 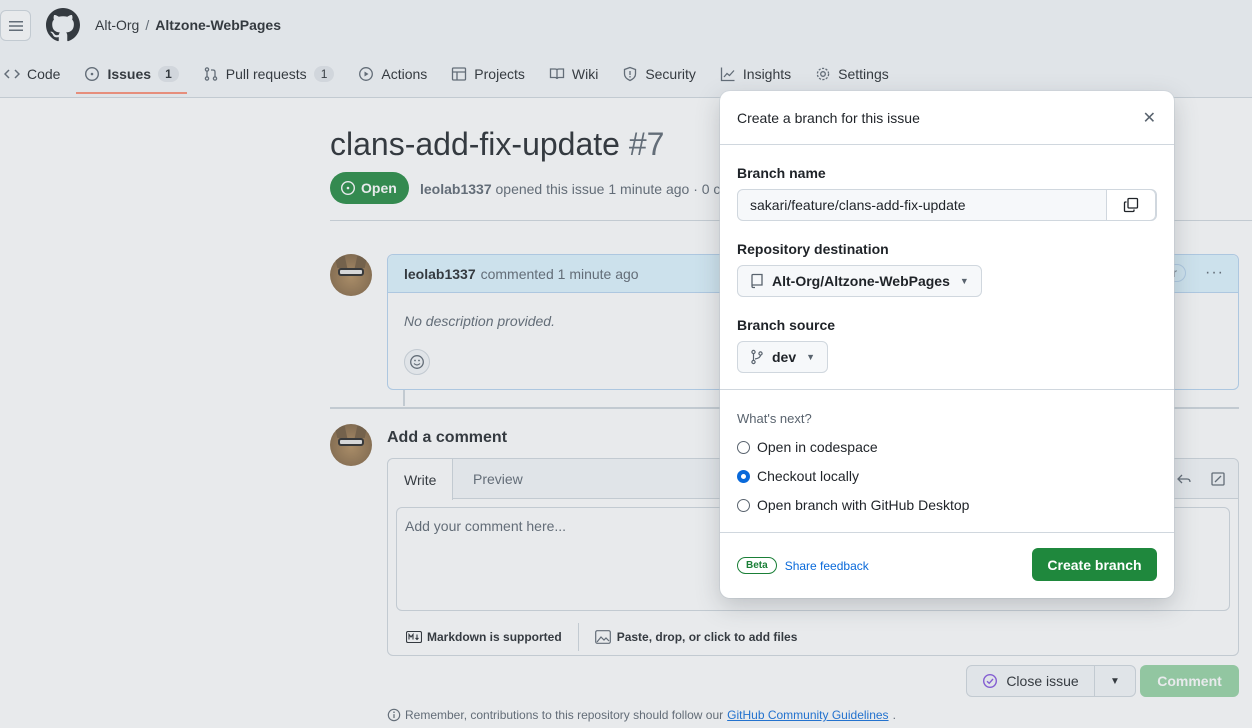 I want to click on branch-name-input: sakari/feature/clans-add-fix-update, so click(x=947, y=205).